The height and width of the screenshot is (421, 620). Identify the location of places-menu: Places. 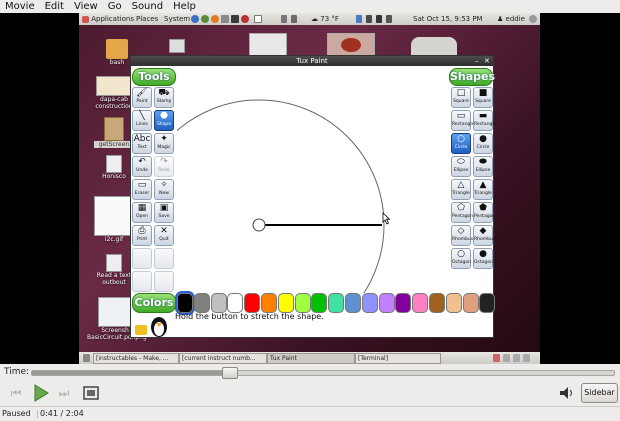
(147, 19).